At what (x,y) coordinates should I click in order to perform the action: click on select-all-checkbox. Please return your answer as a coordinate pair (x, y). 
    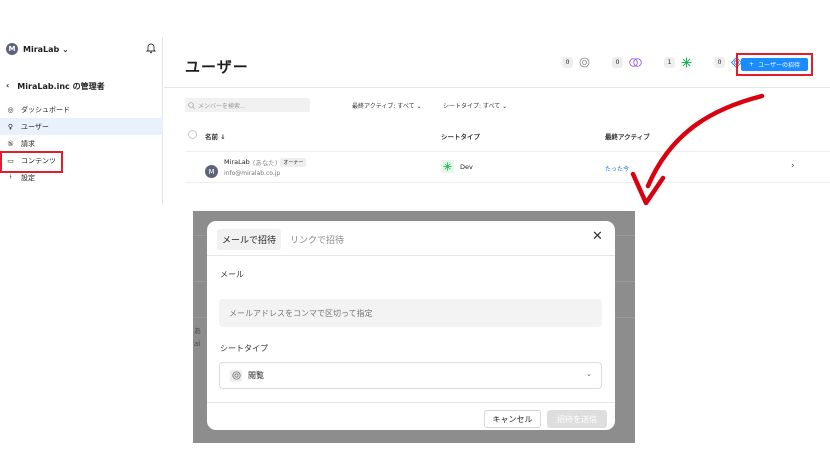
    Looking at the image, I should click on (192, 134).